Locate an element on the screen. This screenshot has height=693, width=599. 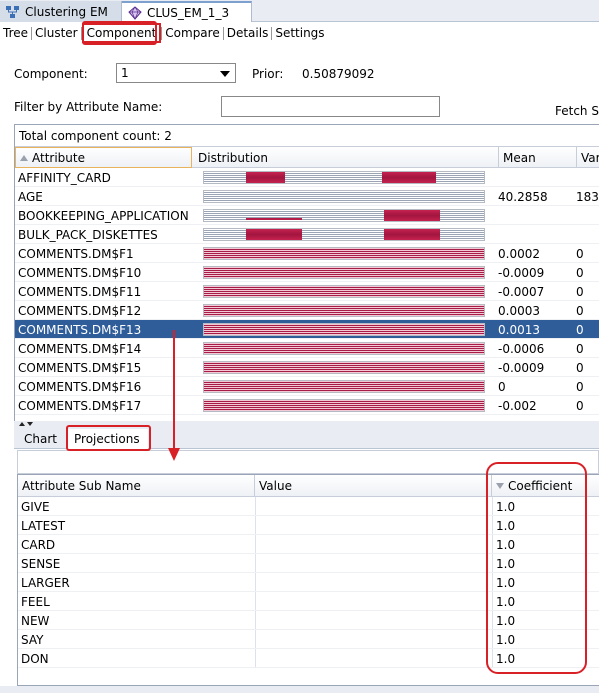
fetch-button: Fetch S is located at coordinates (577, 111).